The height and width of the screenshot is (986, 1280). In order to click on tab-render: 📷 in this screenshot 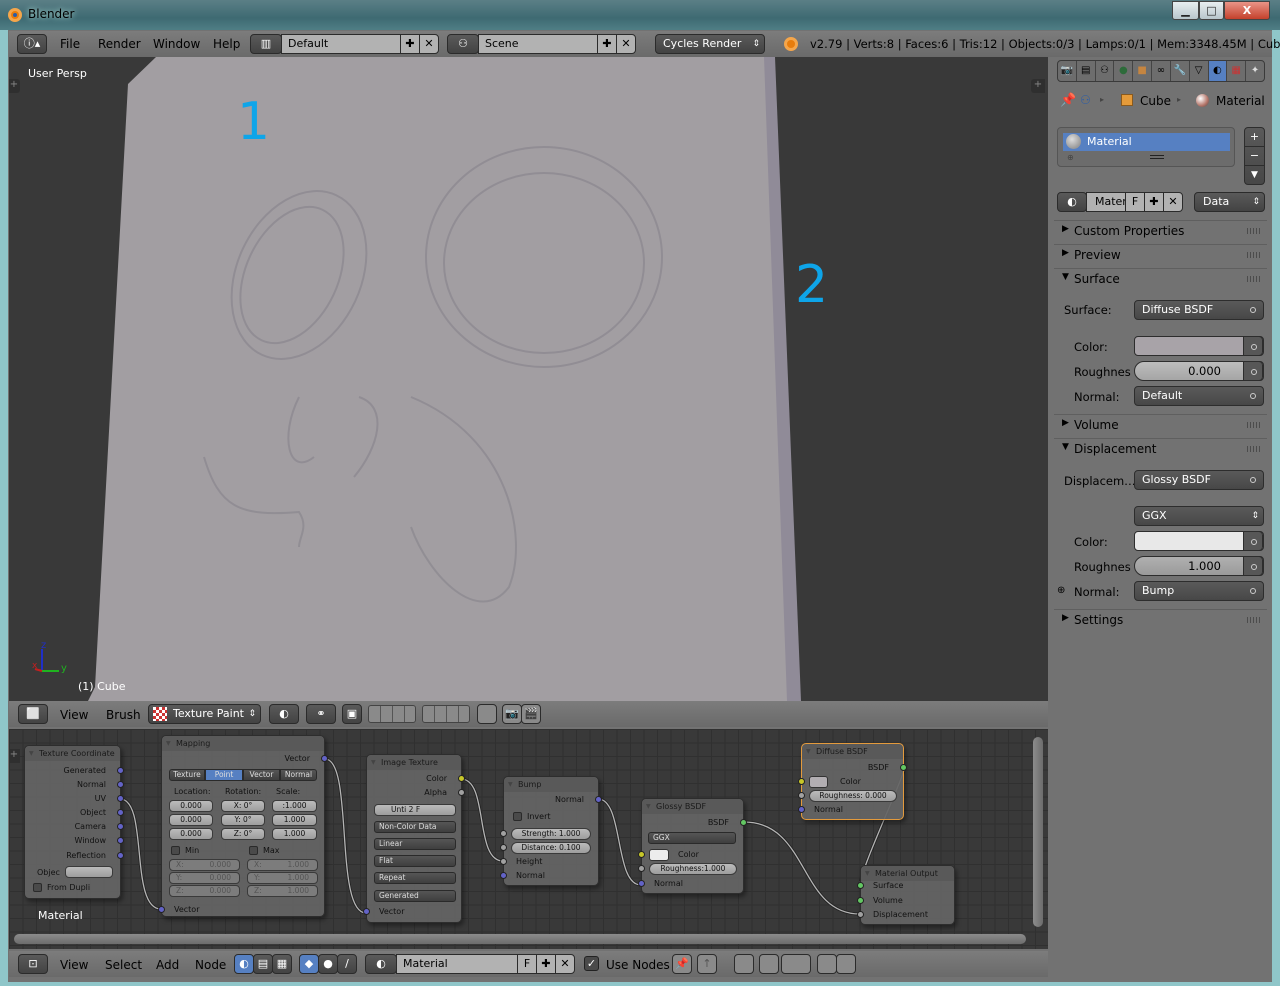, I will do `click(1067, 71)`.